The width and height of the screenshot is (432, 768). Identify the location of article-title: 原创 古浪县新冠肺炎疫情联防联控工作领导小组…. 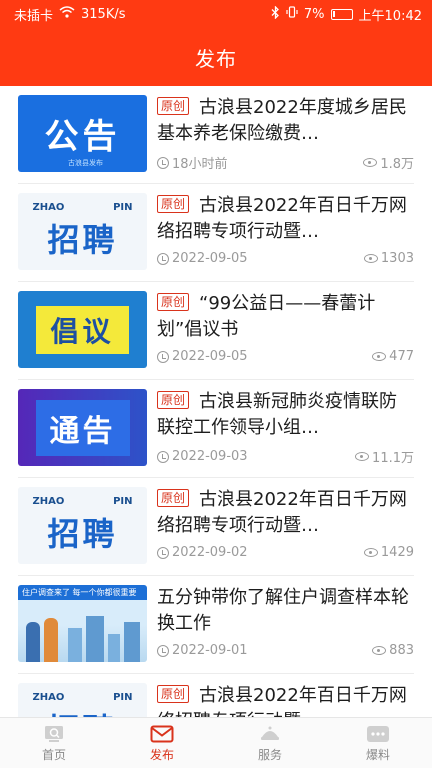
(277, 414).